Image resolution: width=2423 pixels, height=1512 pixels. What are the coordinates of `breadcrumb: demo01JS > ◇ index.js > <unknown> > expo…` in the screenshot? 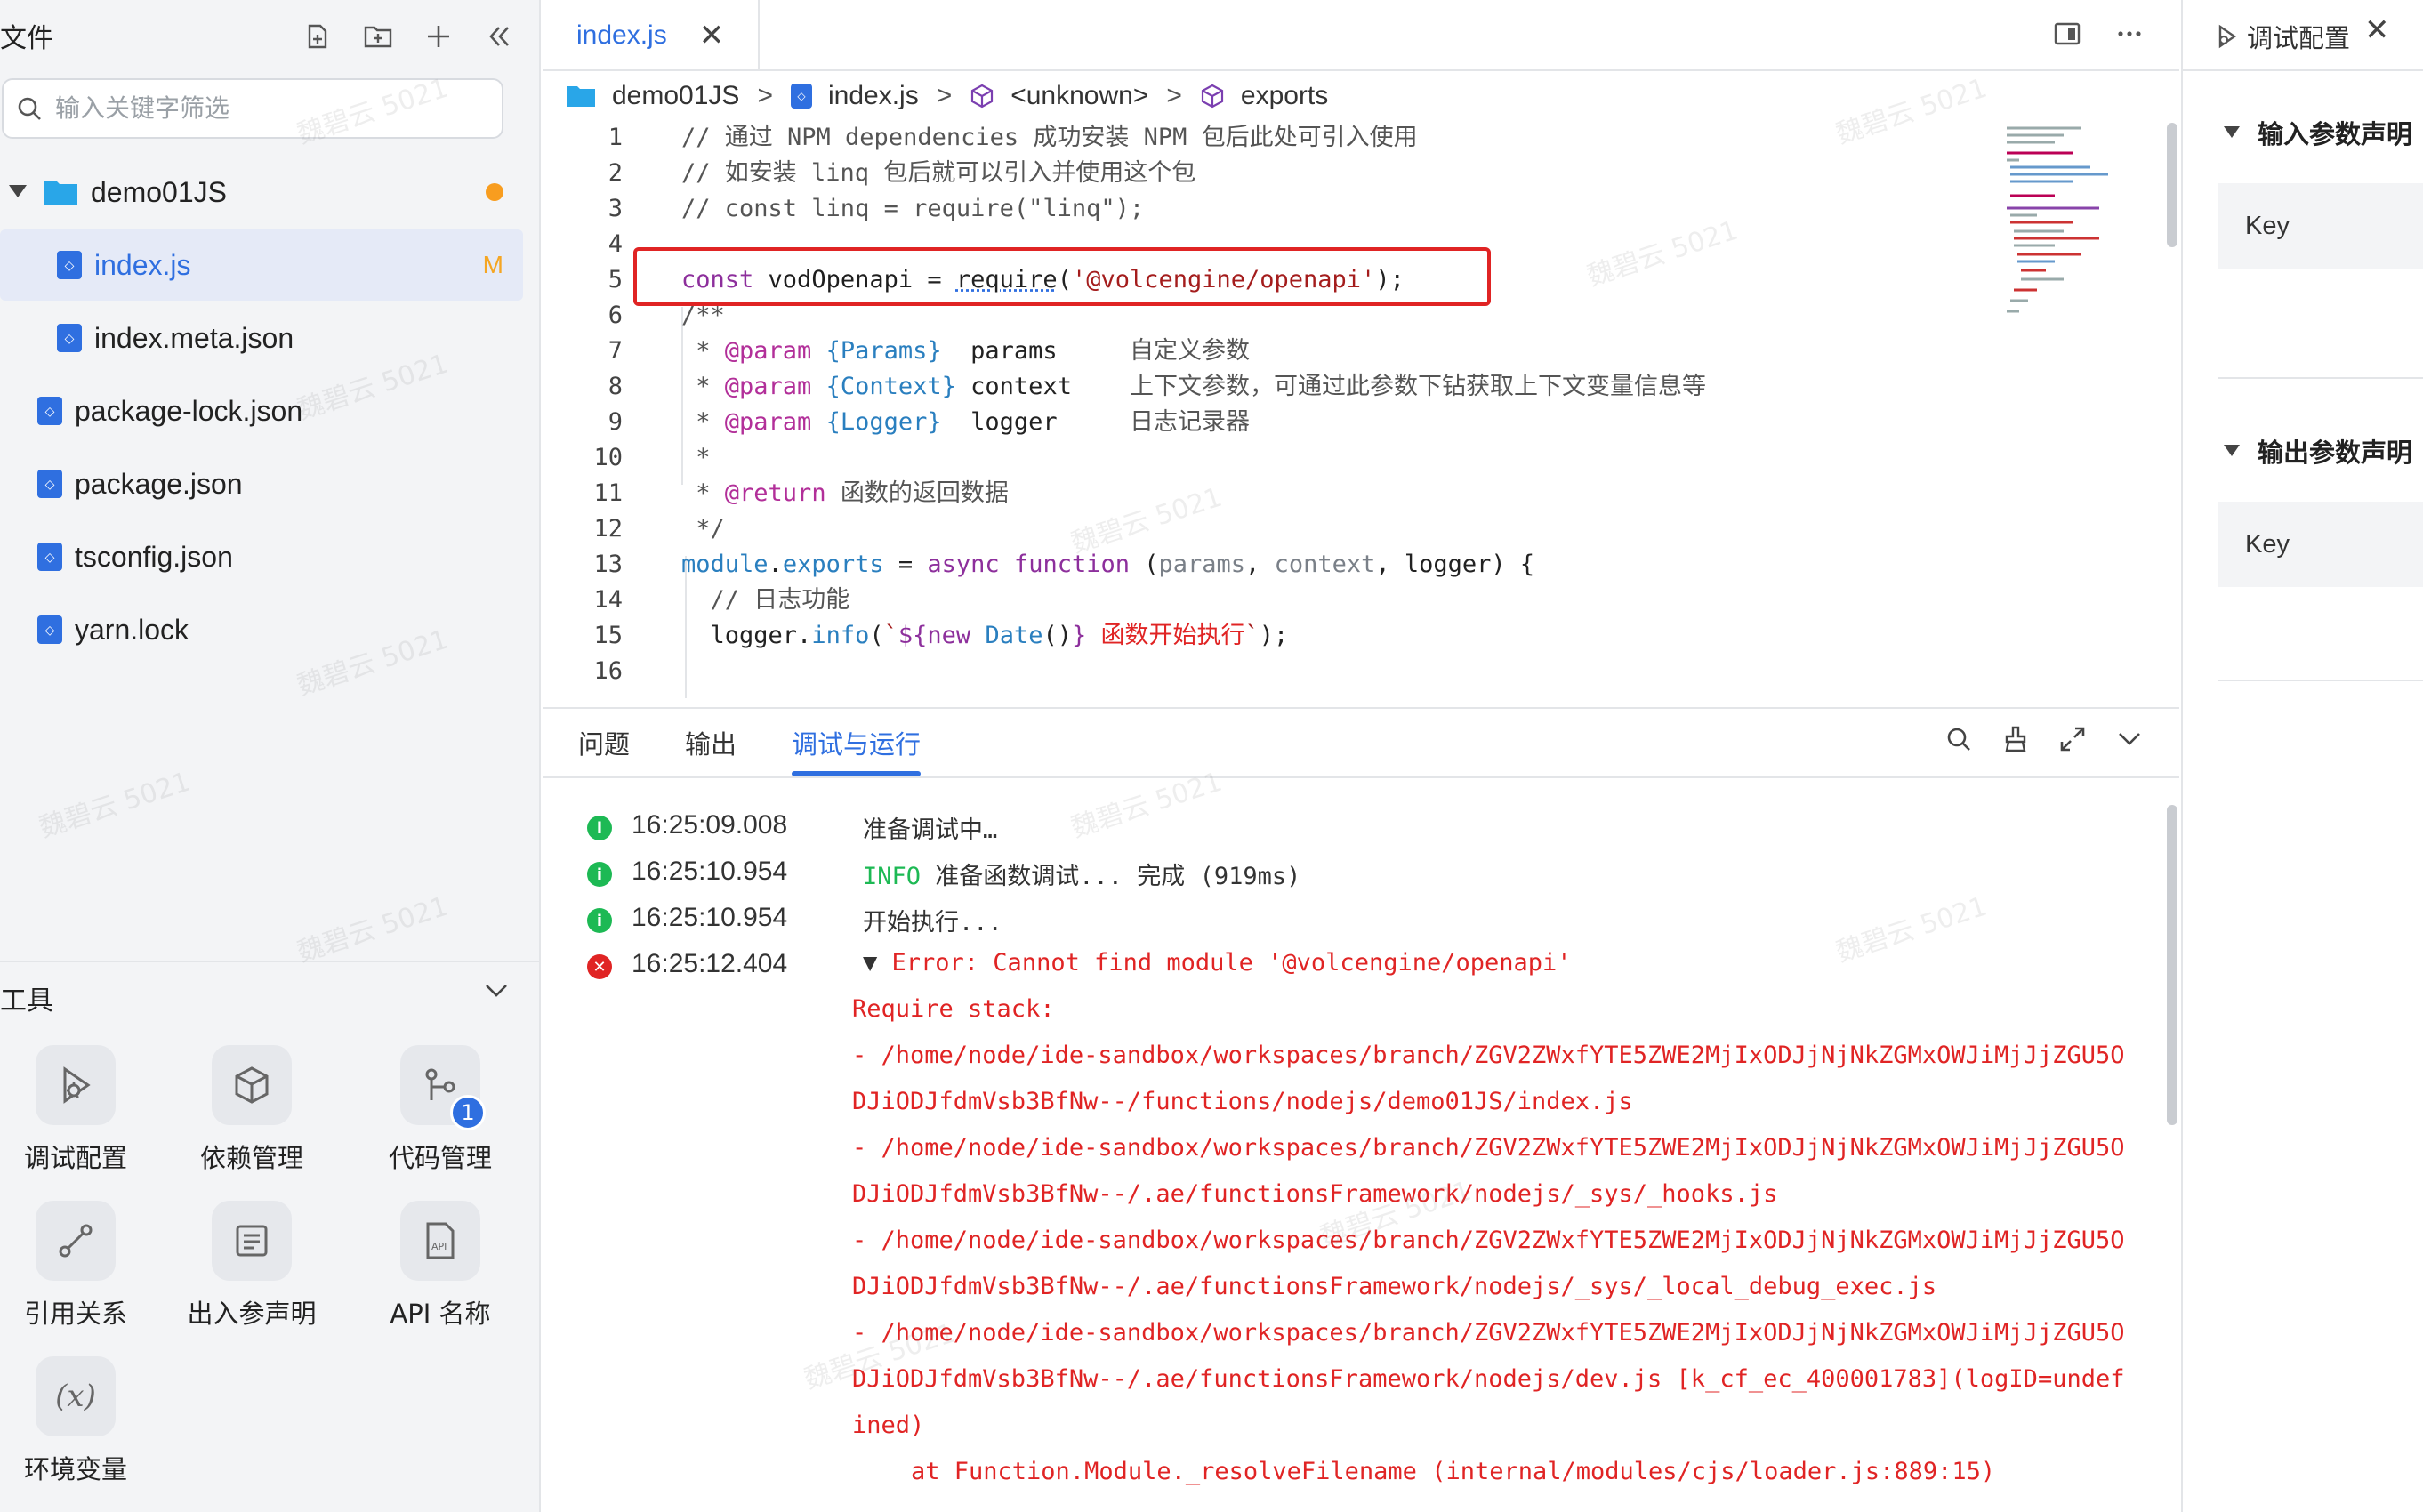 It's located at (947, 96).